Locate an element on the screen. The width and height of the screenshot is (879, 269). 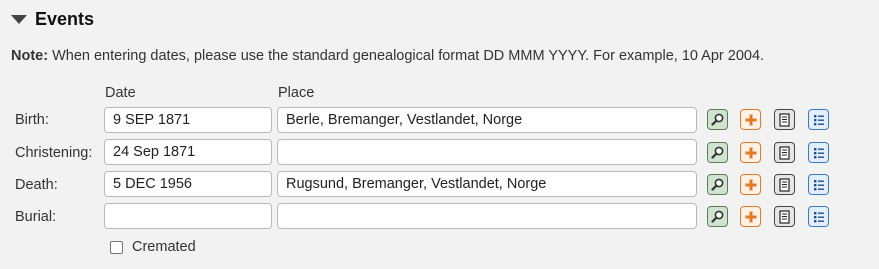
birth-place-input is located at coordinates (487, 120).